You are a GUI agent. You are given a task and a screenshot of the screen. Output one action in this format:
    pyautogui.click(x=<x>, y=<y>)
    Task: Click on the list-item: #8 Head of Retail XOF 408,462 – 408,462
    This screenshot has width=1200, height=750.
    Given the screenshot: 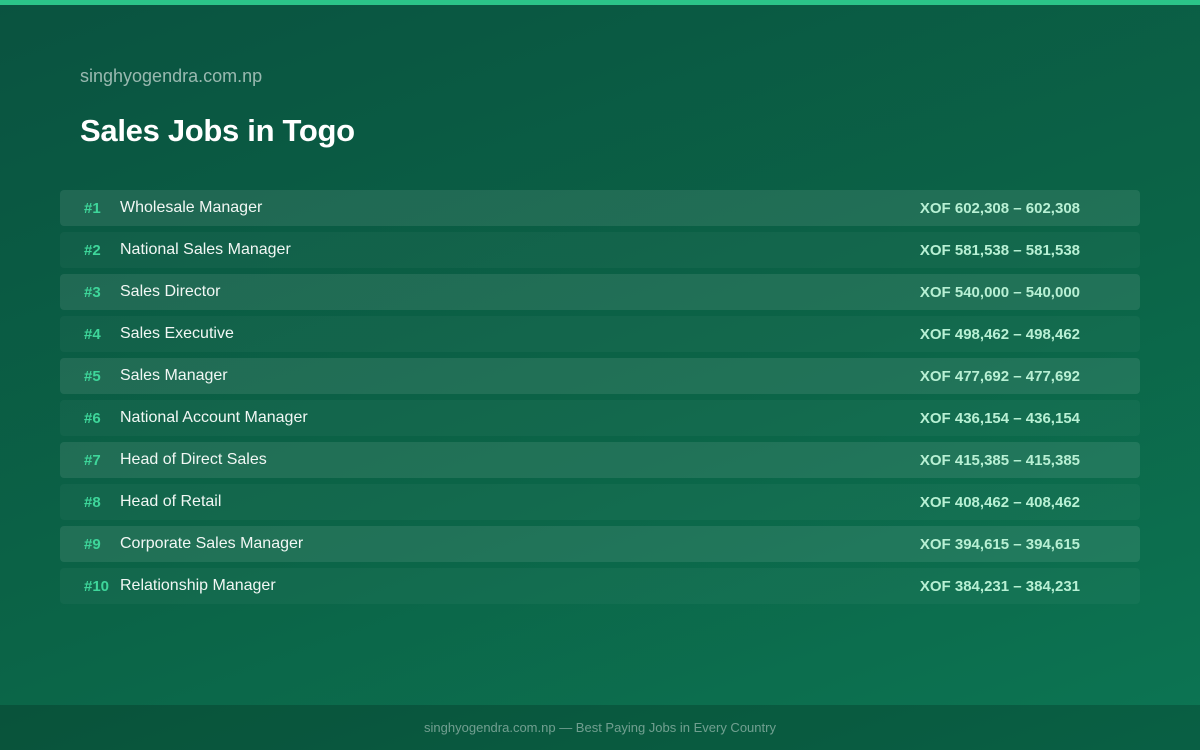 What is the action you would take?
    pyautogui.click(x=600, y=502)
    